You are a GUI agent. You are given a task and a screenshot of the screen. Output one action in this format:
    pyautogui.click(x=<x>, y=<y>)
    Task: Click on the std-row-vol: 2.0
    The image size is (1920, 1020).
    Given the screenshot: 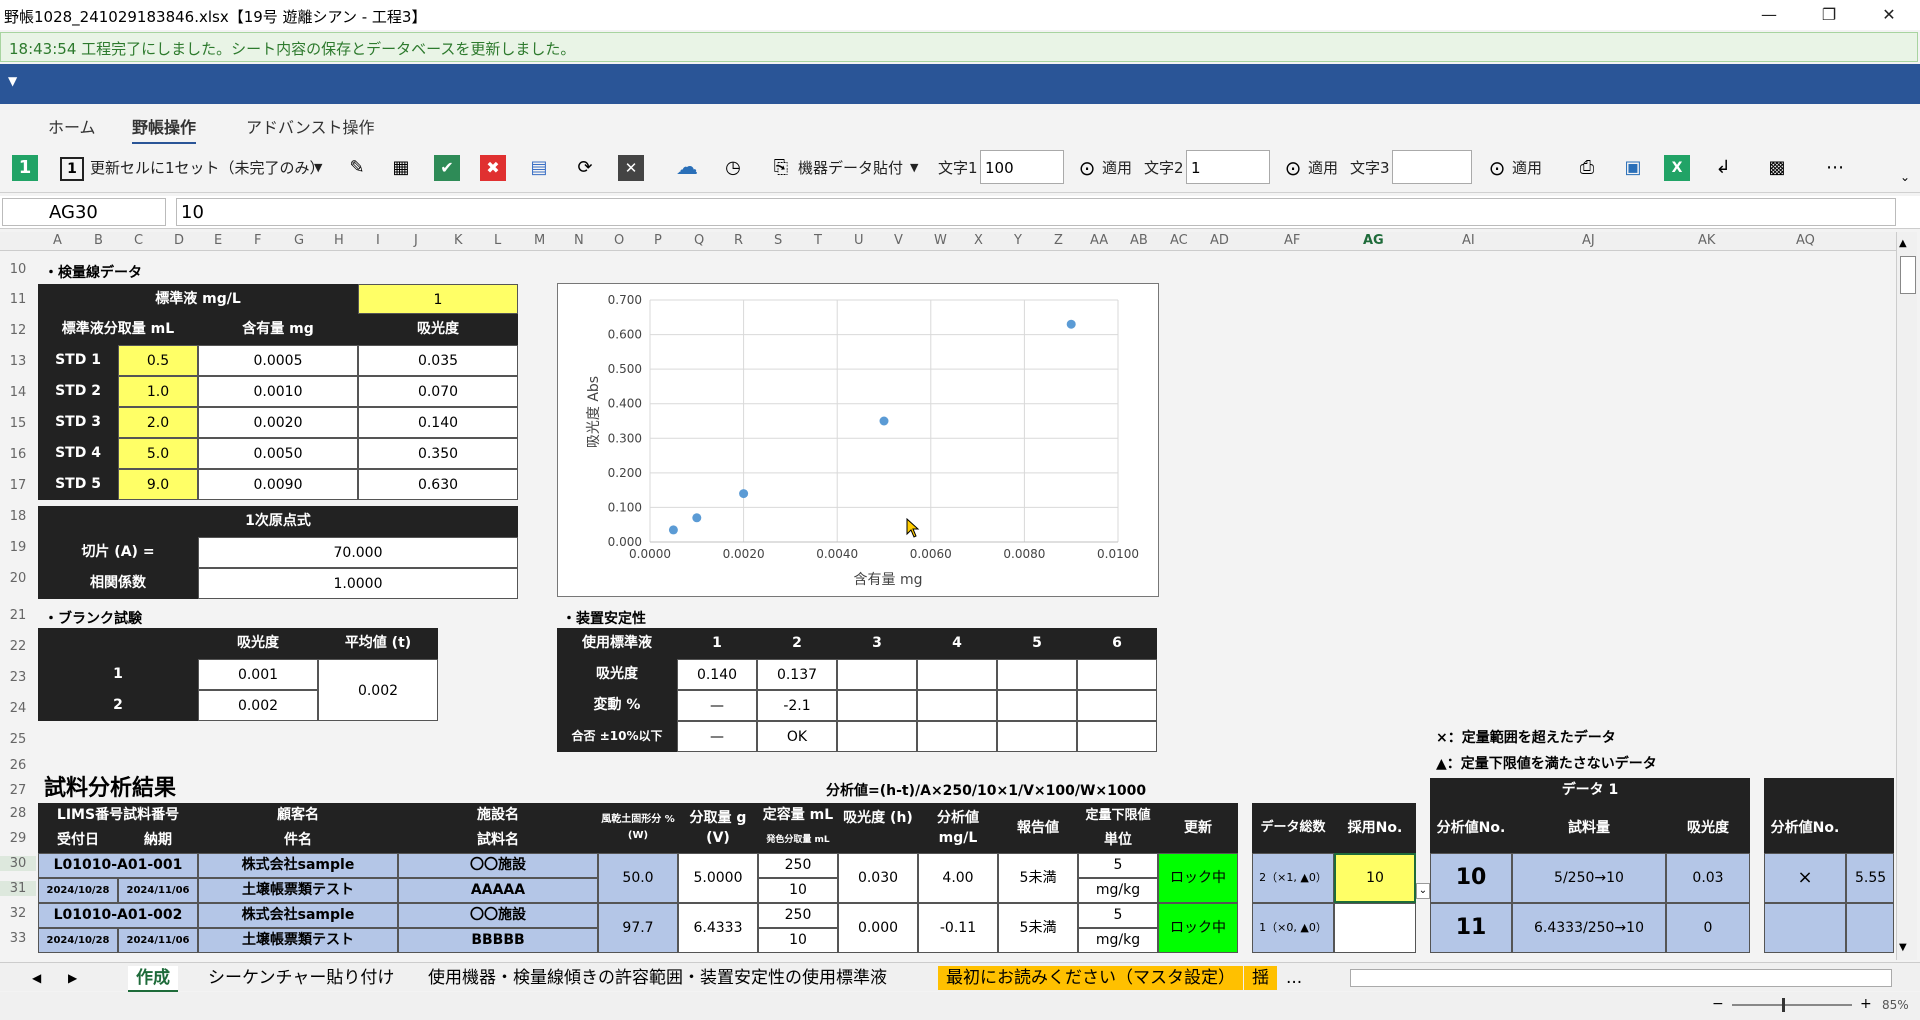 What is the action you would take?
    pyautogui.click(x=158, y=422)
    